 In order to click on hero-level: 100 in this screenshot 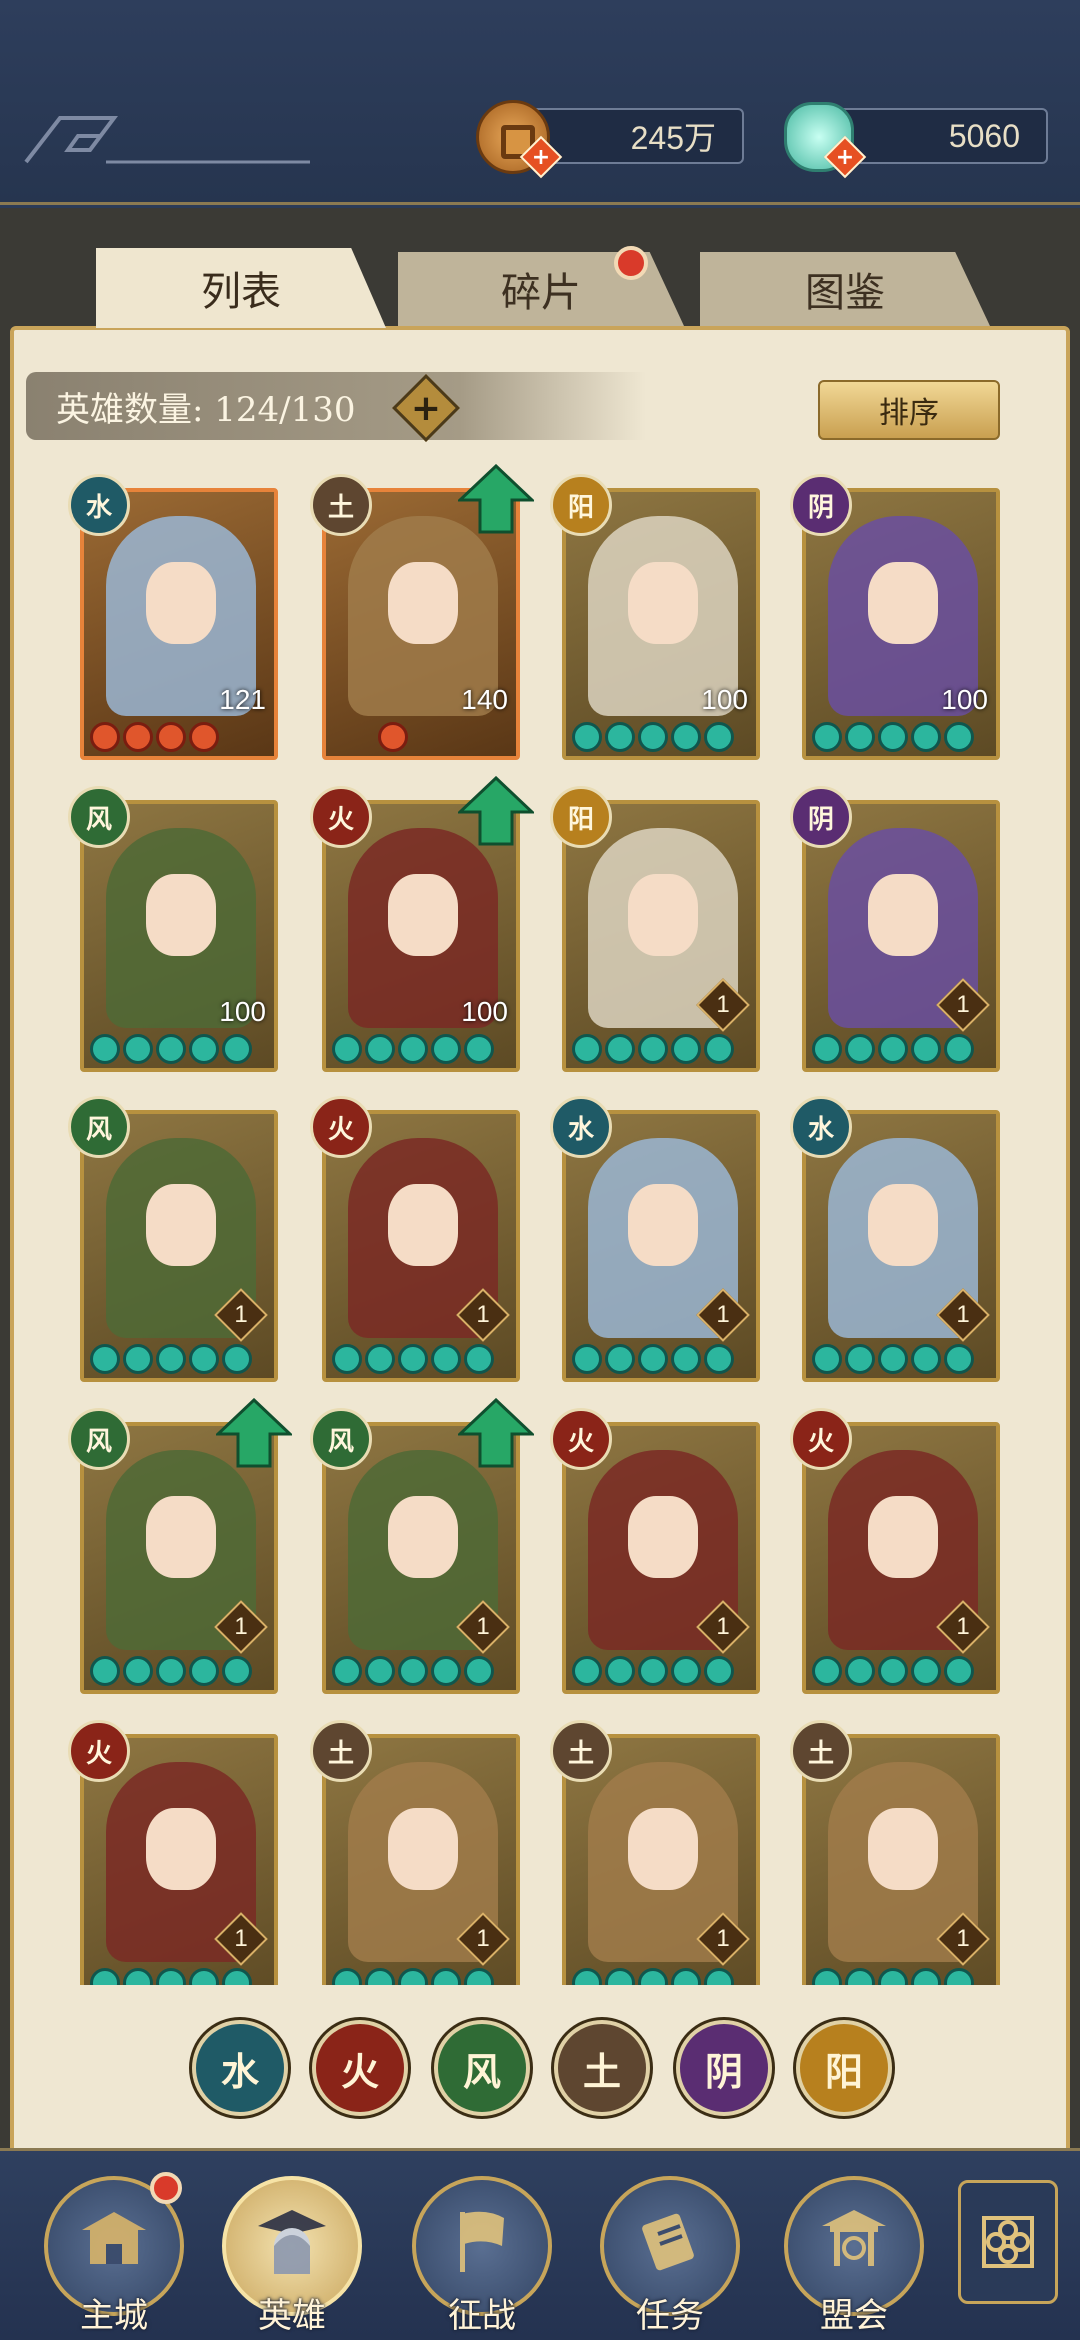, I will do `click(724, 699)`.